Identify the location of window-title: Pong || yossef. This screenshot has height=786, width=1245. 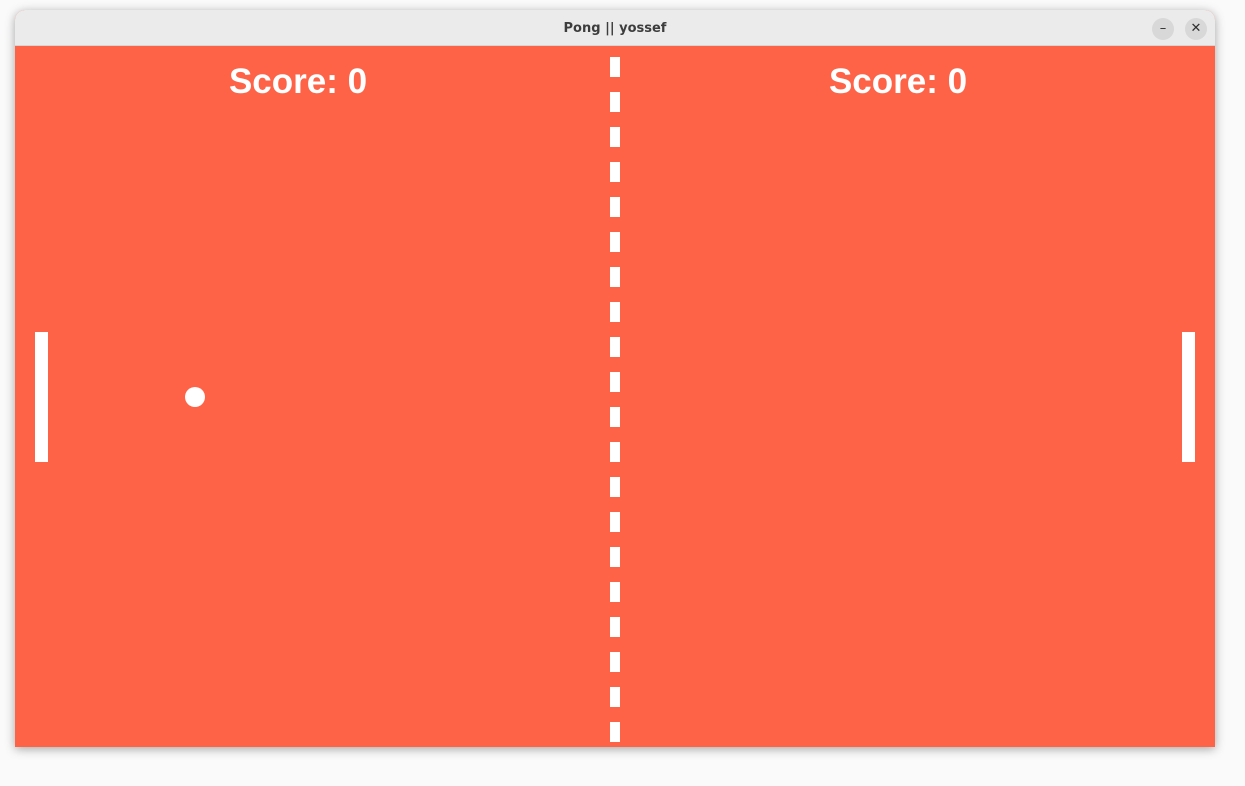
(615, 28).